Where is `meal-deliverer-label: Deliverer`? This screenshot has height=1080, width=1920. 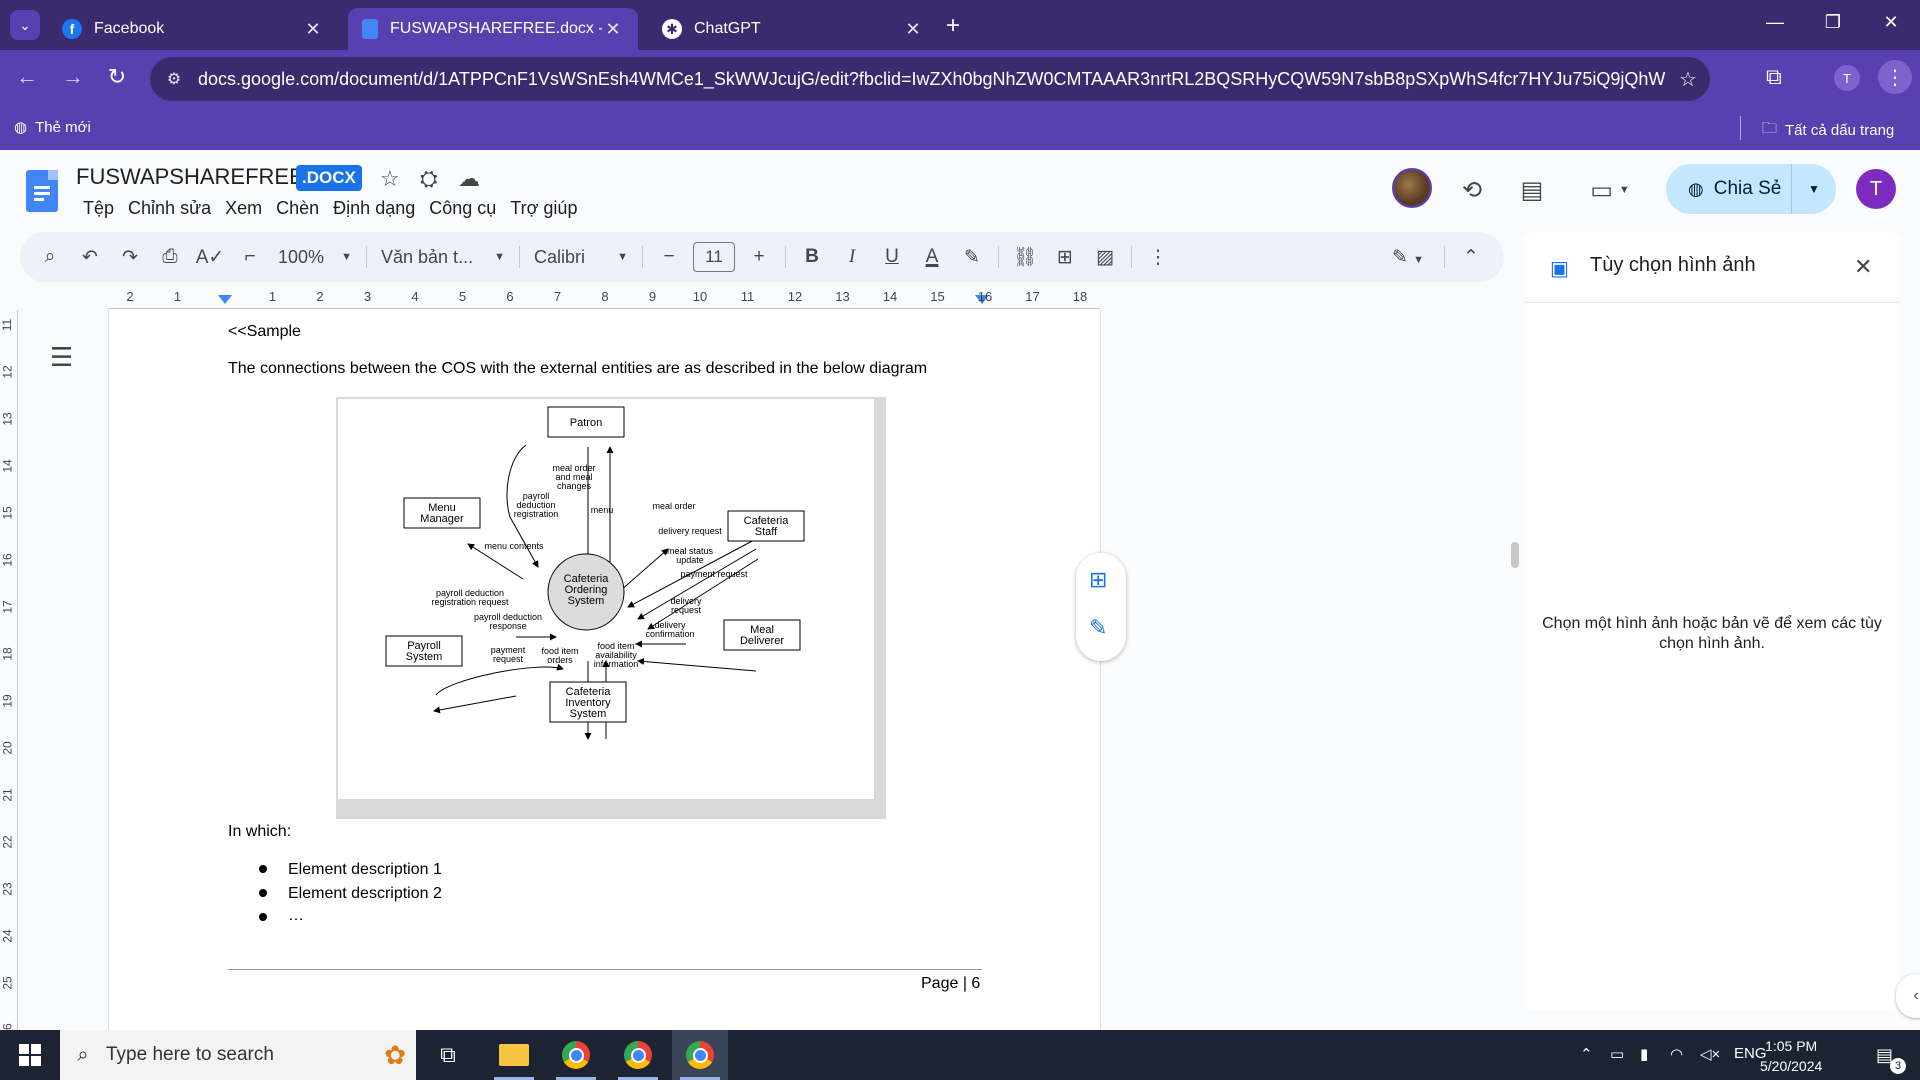
meal-deliverer-label: Deliverer is located at coordinates (762, 641).